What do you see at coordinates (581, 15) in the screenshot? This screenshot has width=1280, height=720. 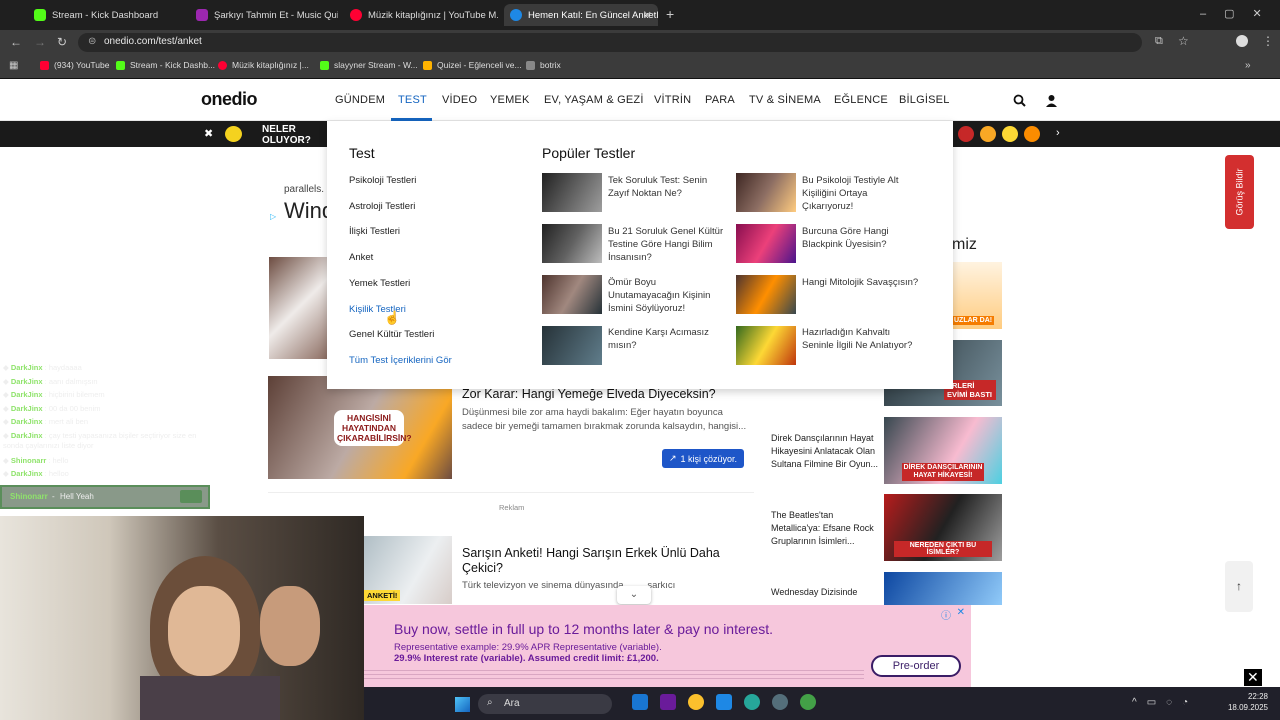 I see `tab-onedio-anket: Hemen Katıl: En Güncel Anketl... ✕` at bounding box center [581, 15].